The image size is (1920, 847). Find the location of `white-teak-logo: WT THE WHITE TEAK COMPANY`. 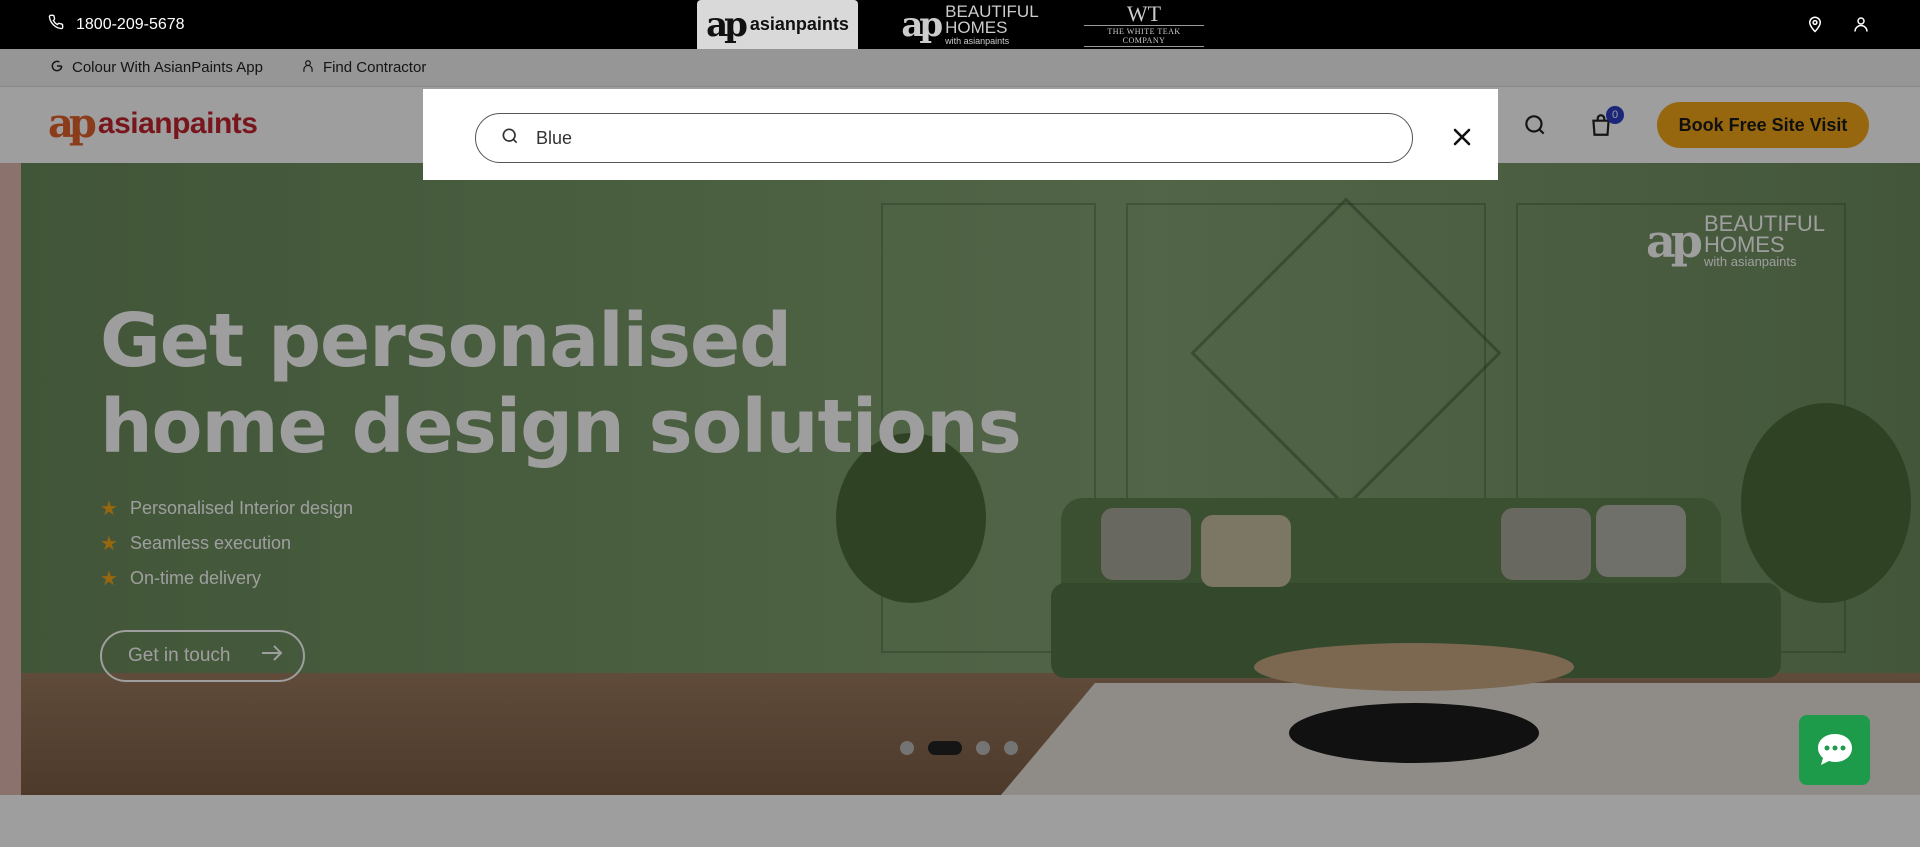

white-teak-logo: WT THE WHITE TEAK COMPANY is located at coordinates (1144, 24).